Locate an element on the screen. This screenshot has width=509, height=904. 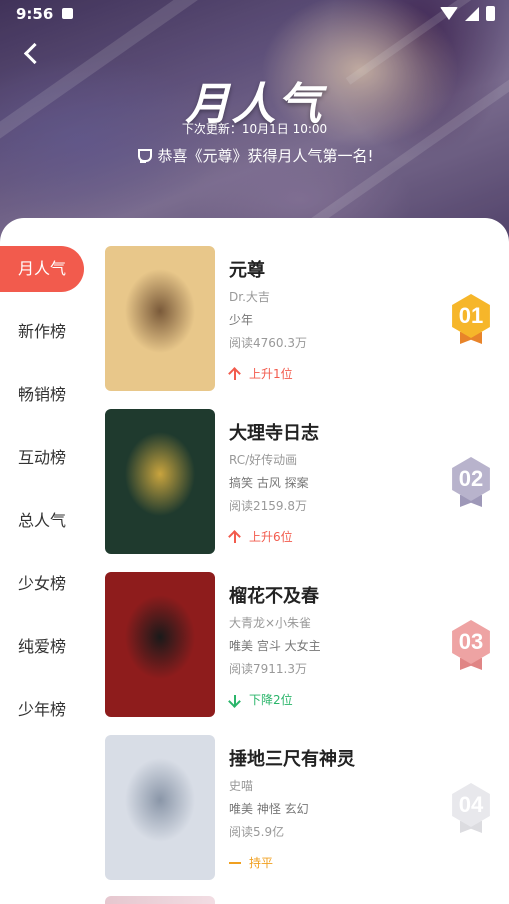
sidebar-item-total-popular: 总人气 is located at coordinates (45, 521).